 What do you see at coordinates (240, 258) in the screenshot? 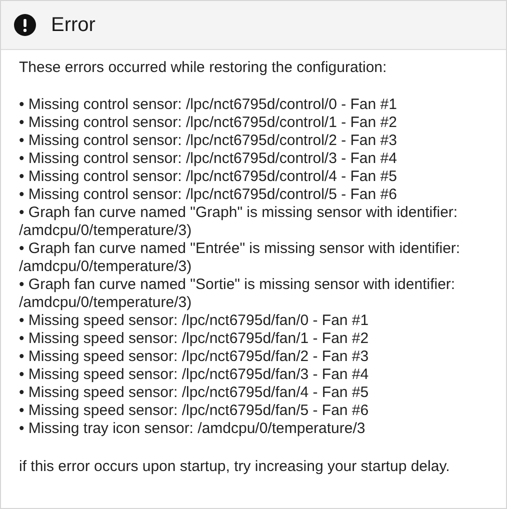
I see `error-item: • Graph fan curve named "Entrée" is missing sensor with identifier: /amdcpu/0/temperature/3)` at bounding box center [240, 258].